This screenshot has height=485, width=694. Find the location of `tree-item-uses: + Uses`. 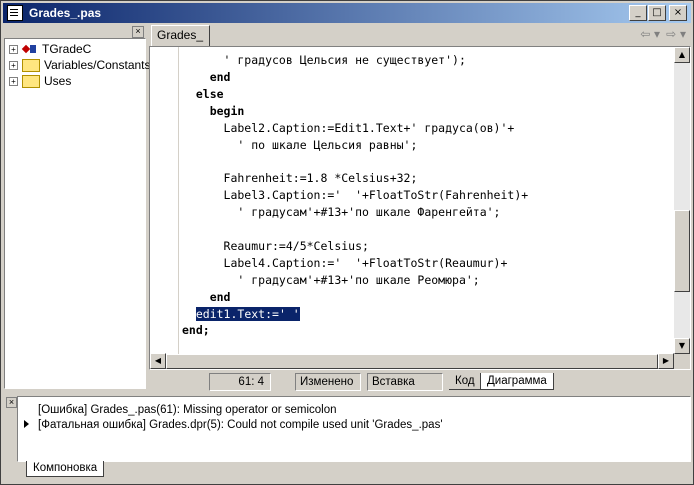

tree-item-uses: + Uses is located at coordinates (40, 81).